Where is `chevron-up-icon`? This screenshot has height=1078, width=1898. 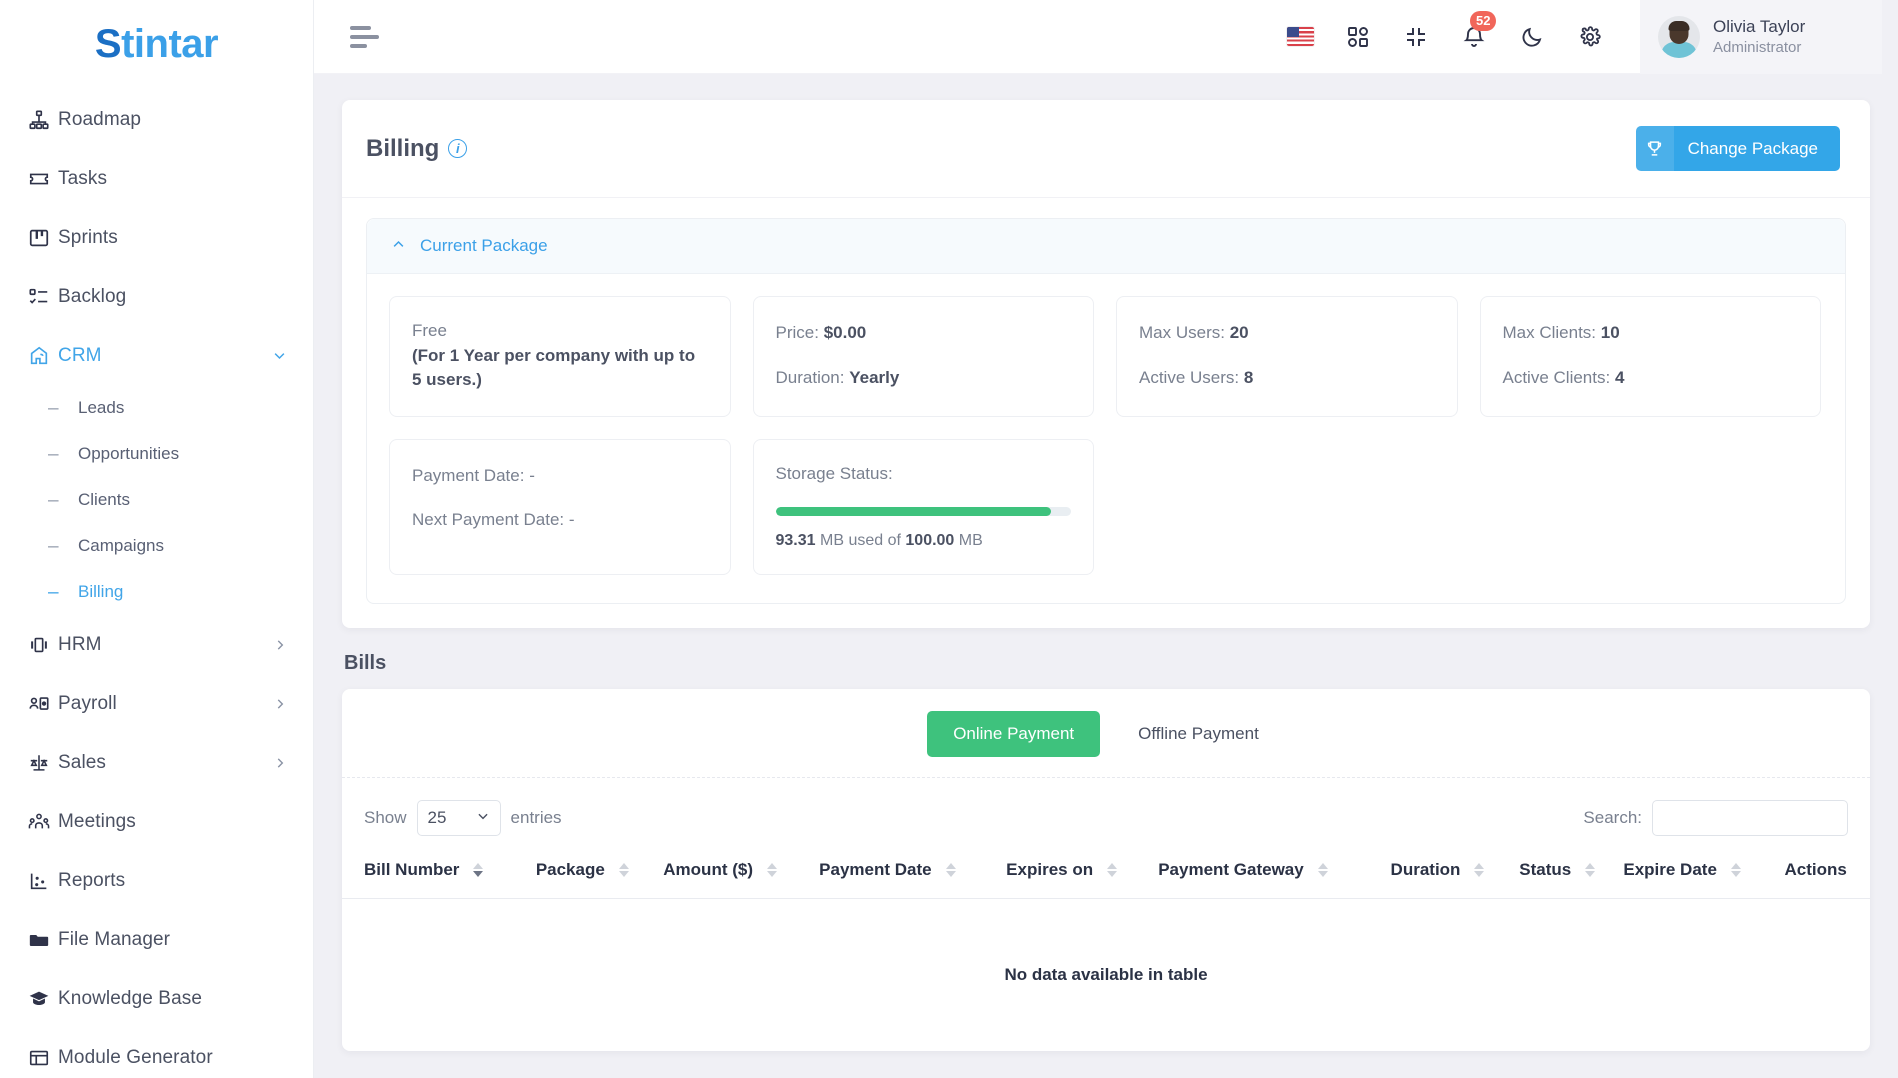
chevron-up-icon is located at coordinates (398, 246).